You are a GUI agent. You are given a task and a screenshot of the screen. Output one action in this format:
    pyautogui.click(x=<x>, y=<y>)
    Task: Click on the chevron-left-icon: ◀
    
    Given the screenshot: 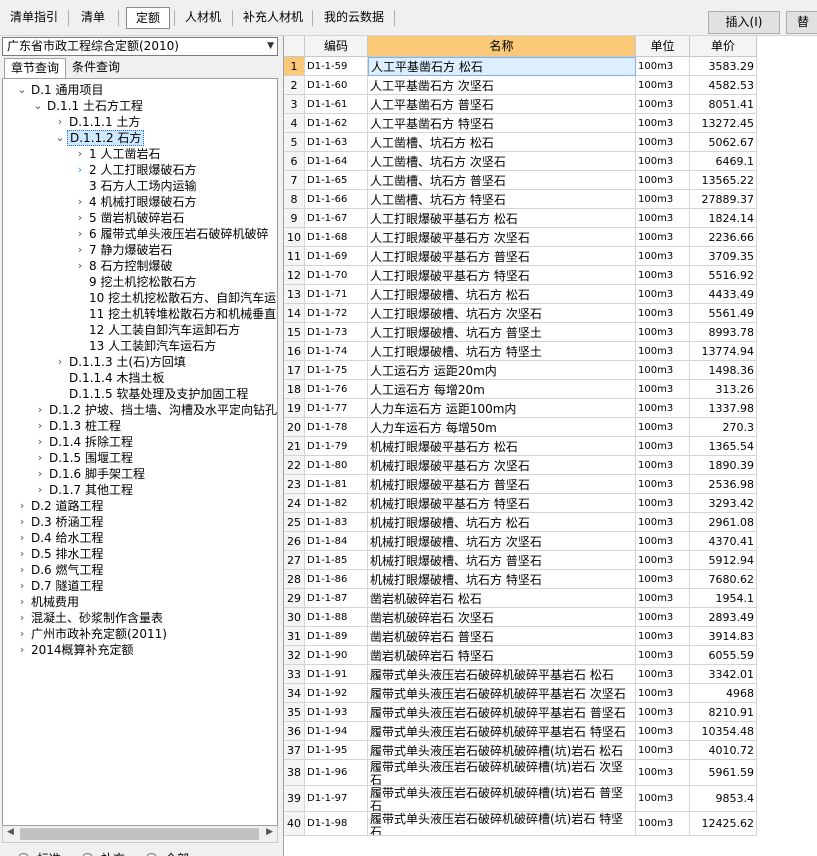 What is the action you would take?
    pyautogui.click(x=10, y=832)
    